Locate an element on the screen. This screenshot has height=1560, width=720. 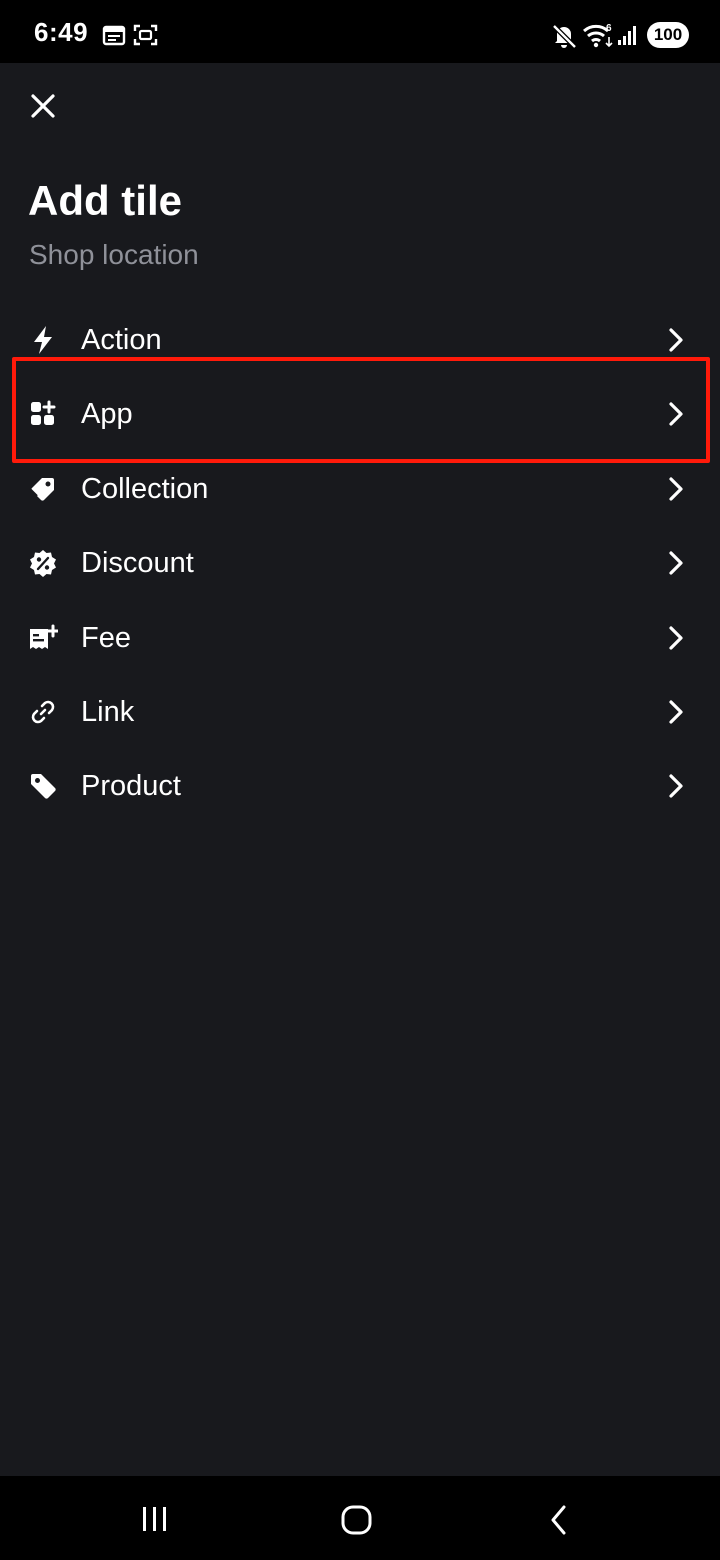
discount-icon is located at coordinates (43, 564).